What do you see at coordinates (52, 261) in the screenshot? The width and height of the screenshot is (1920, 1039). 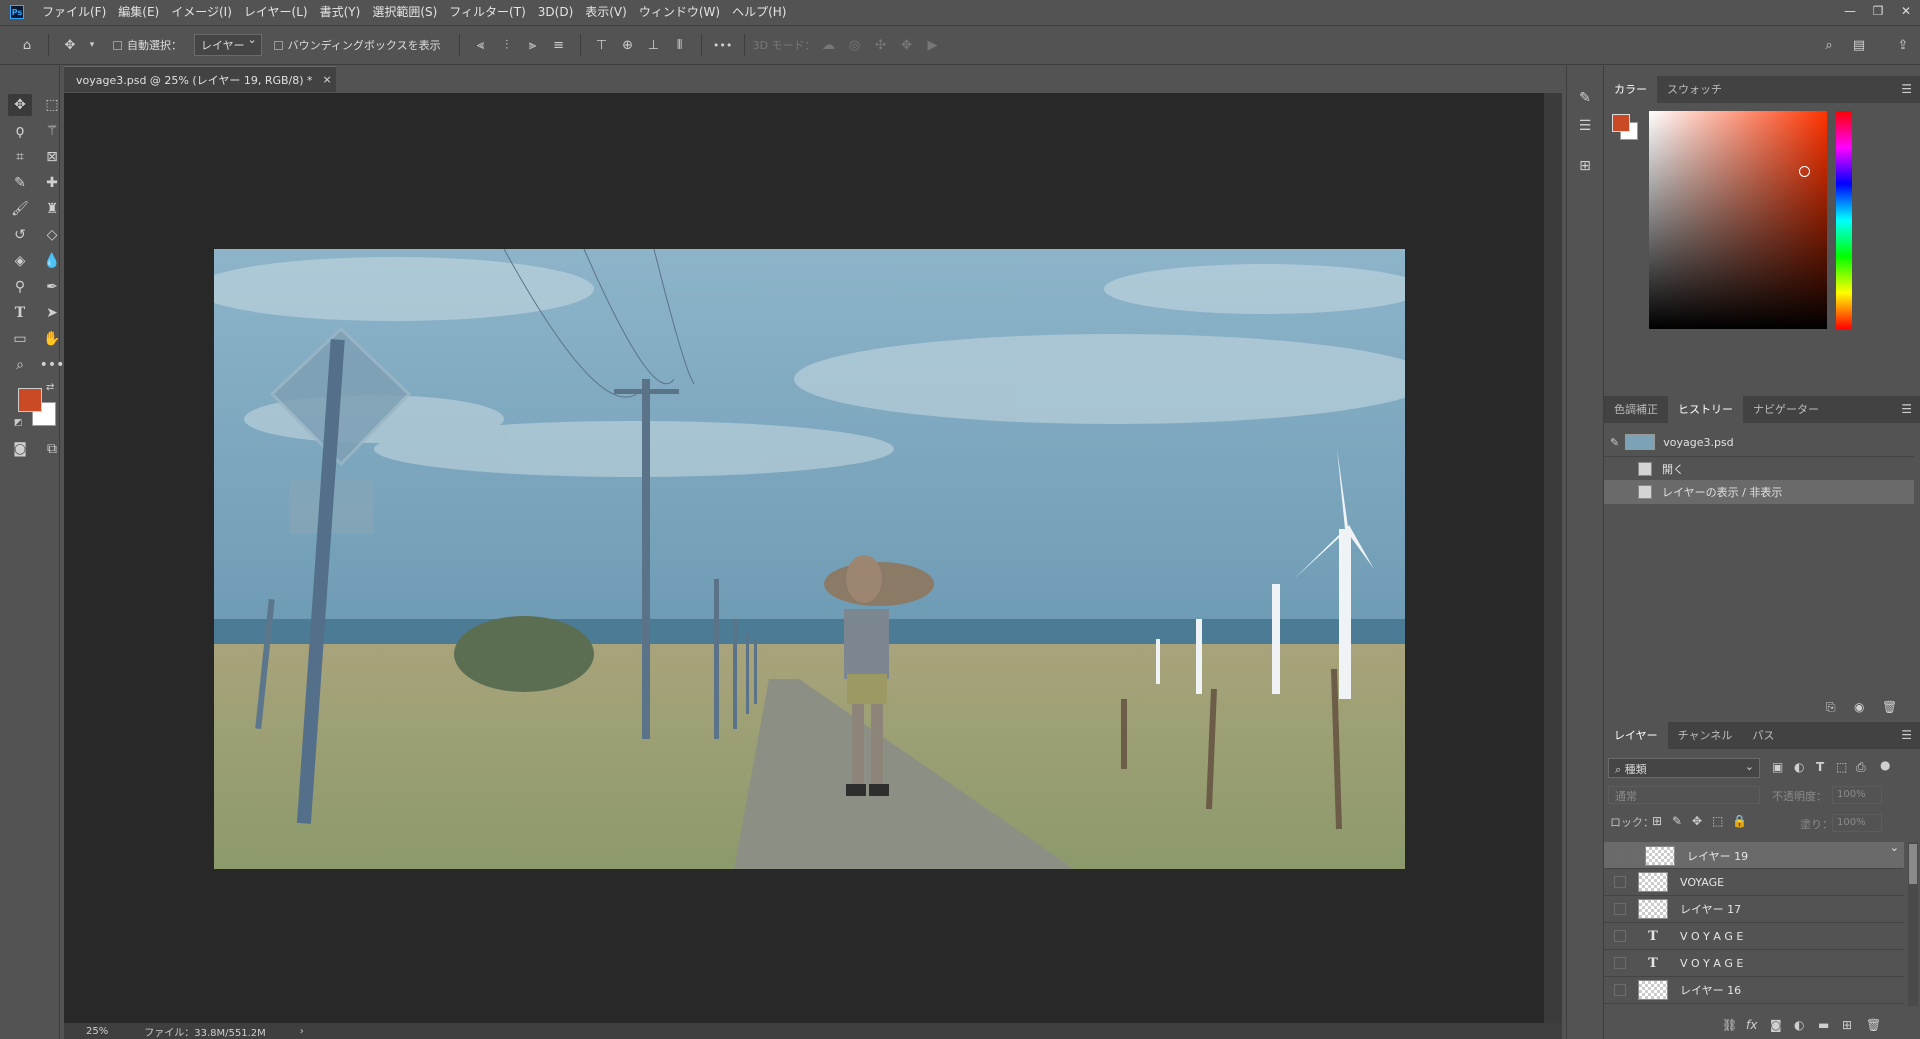 I see `blur-tool-icon: 💧` at bounding box center [52, 261].